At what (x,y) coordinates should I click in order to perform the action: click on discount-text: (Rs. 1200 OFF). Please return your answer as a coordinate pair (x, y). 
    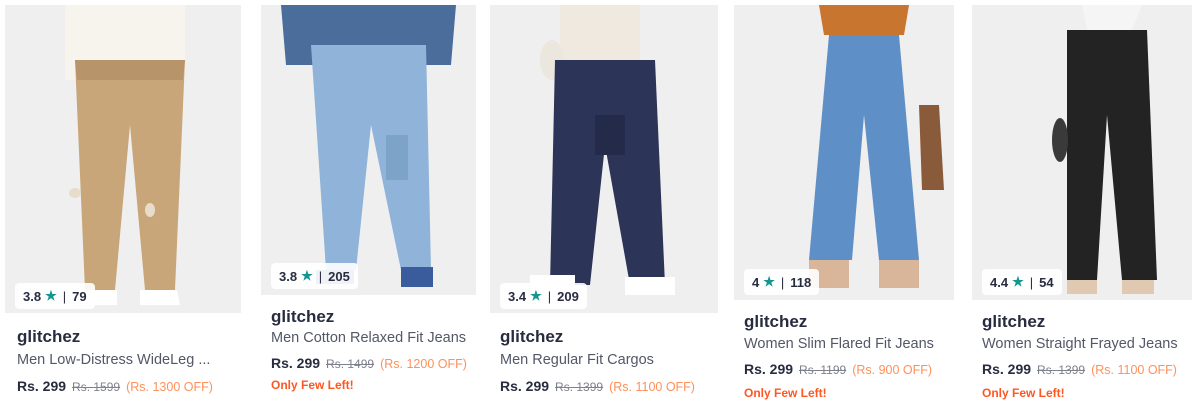
    Looking at the image, I should click on (423, 364).